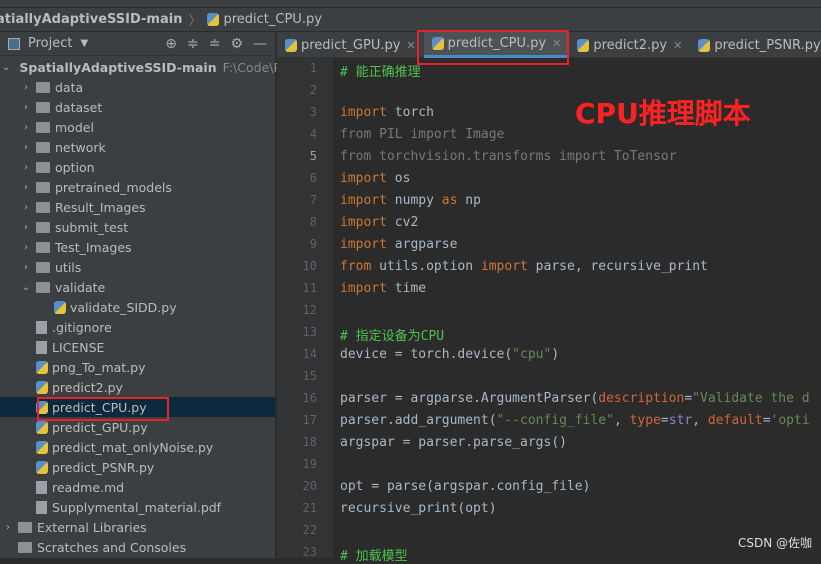 This screenshot has width=821, height=564. I want to click on line-number: 16, so click(309, 398).